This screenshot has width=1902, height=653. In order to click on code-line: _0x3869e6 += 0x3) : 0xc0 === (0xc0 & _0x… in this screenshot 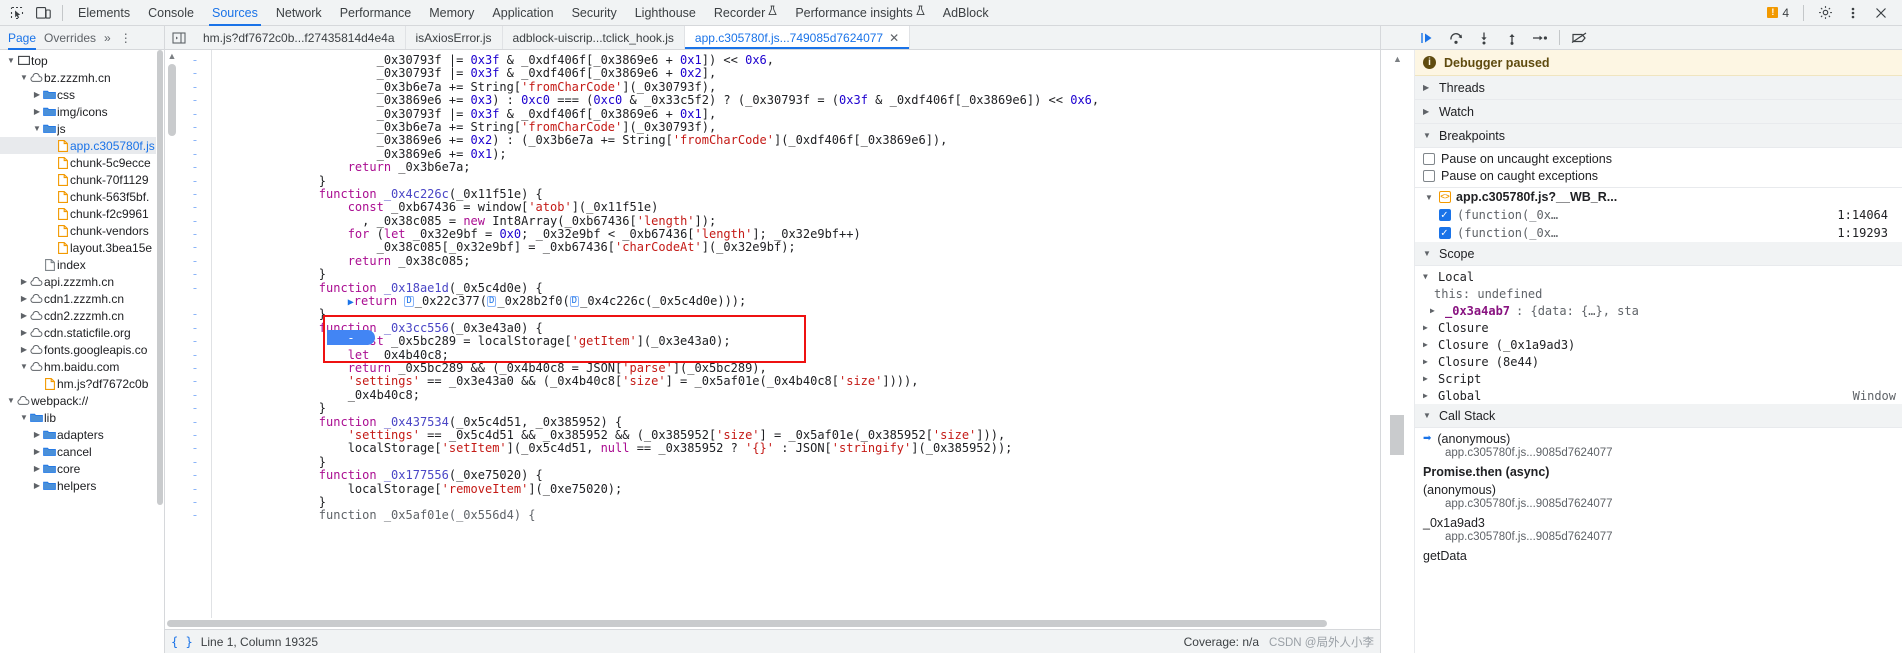, I will do `click(820, 100)`.